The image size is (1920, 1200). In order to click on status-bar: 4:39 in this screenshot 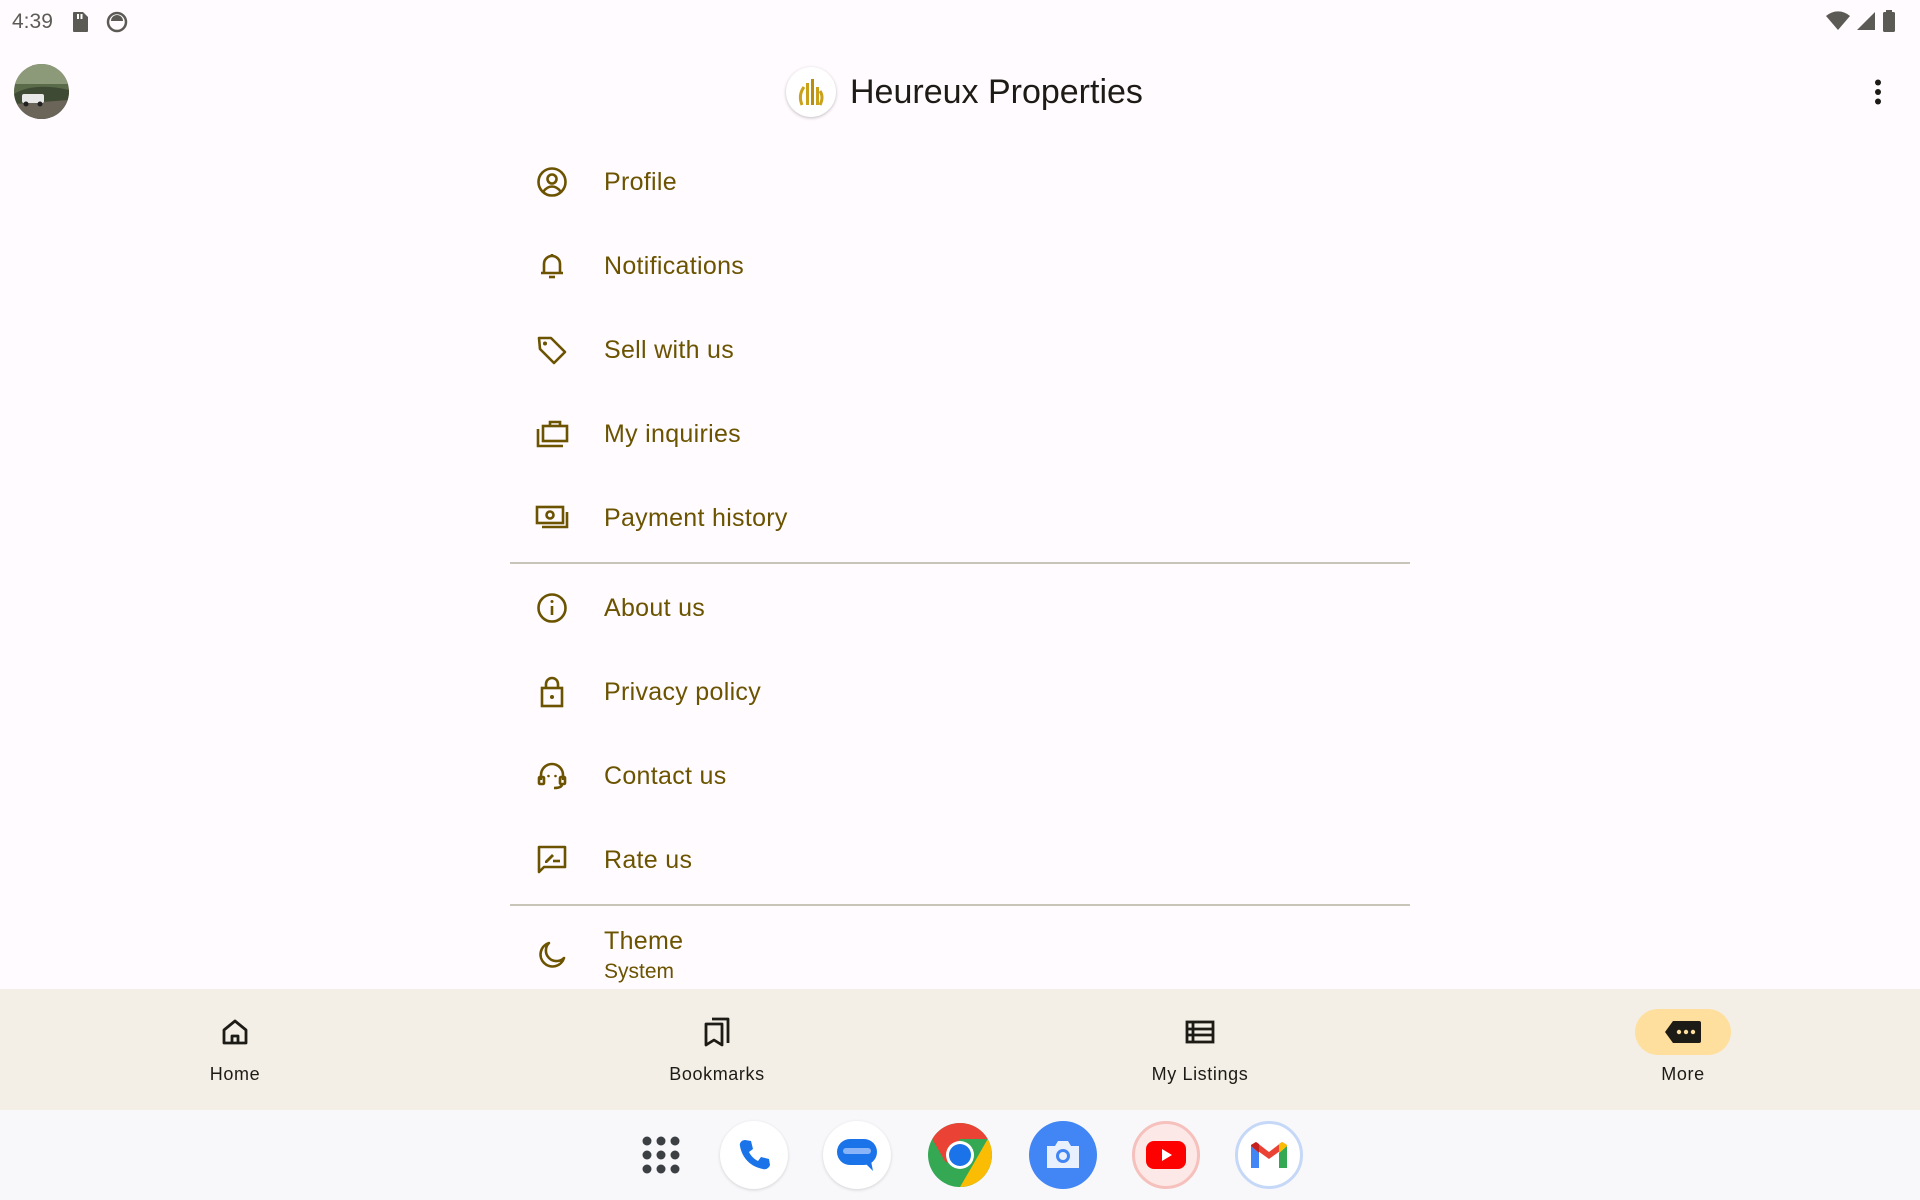, I will do `click(960, 22)`.